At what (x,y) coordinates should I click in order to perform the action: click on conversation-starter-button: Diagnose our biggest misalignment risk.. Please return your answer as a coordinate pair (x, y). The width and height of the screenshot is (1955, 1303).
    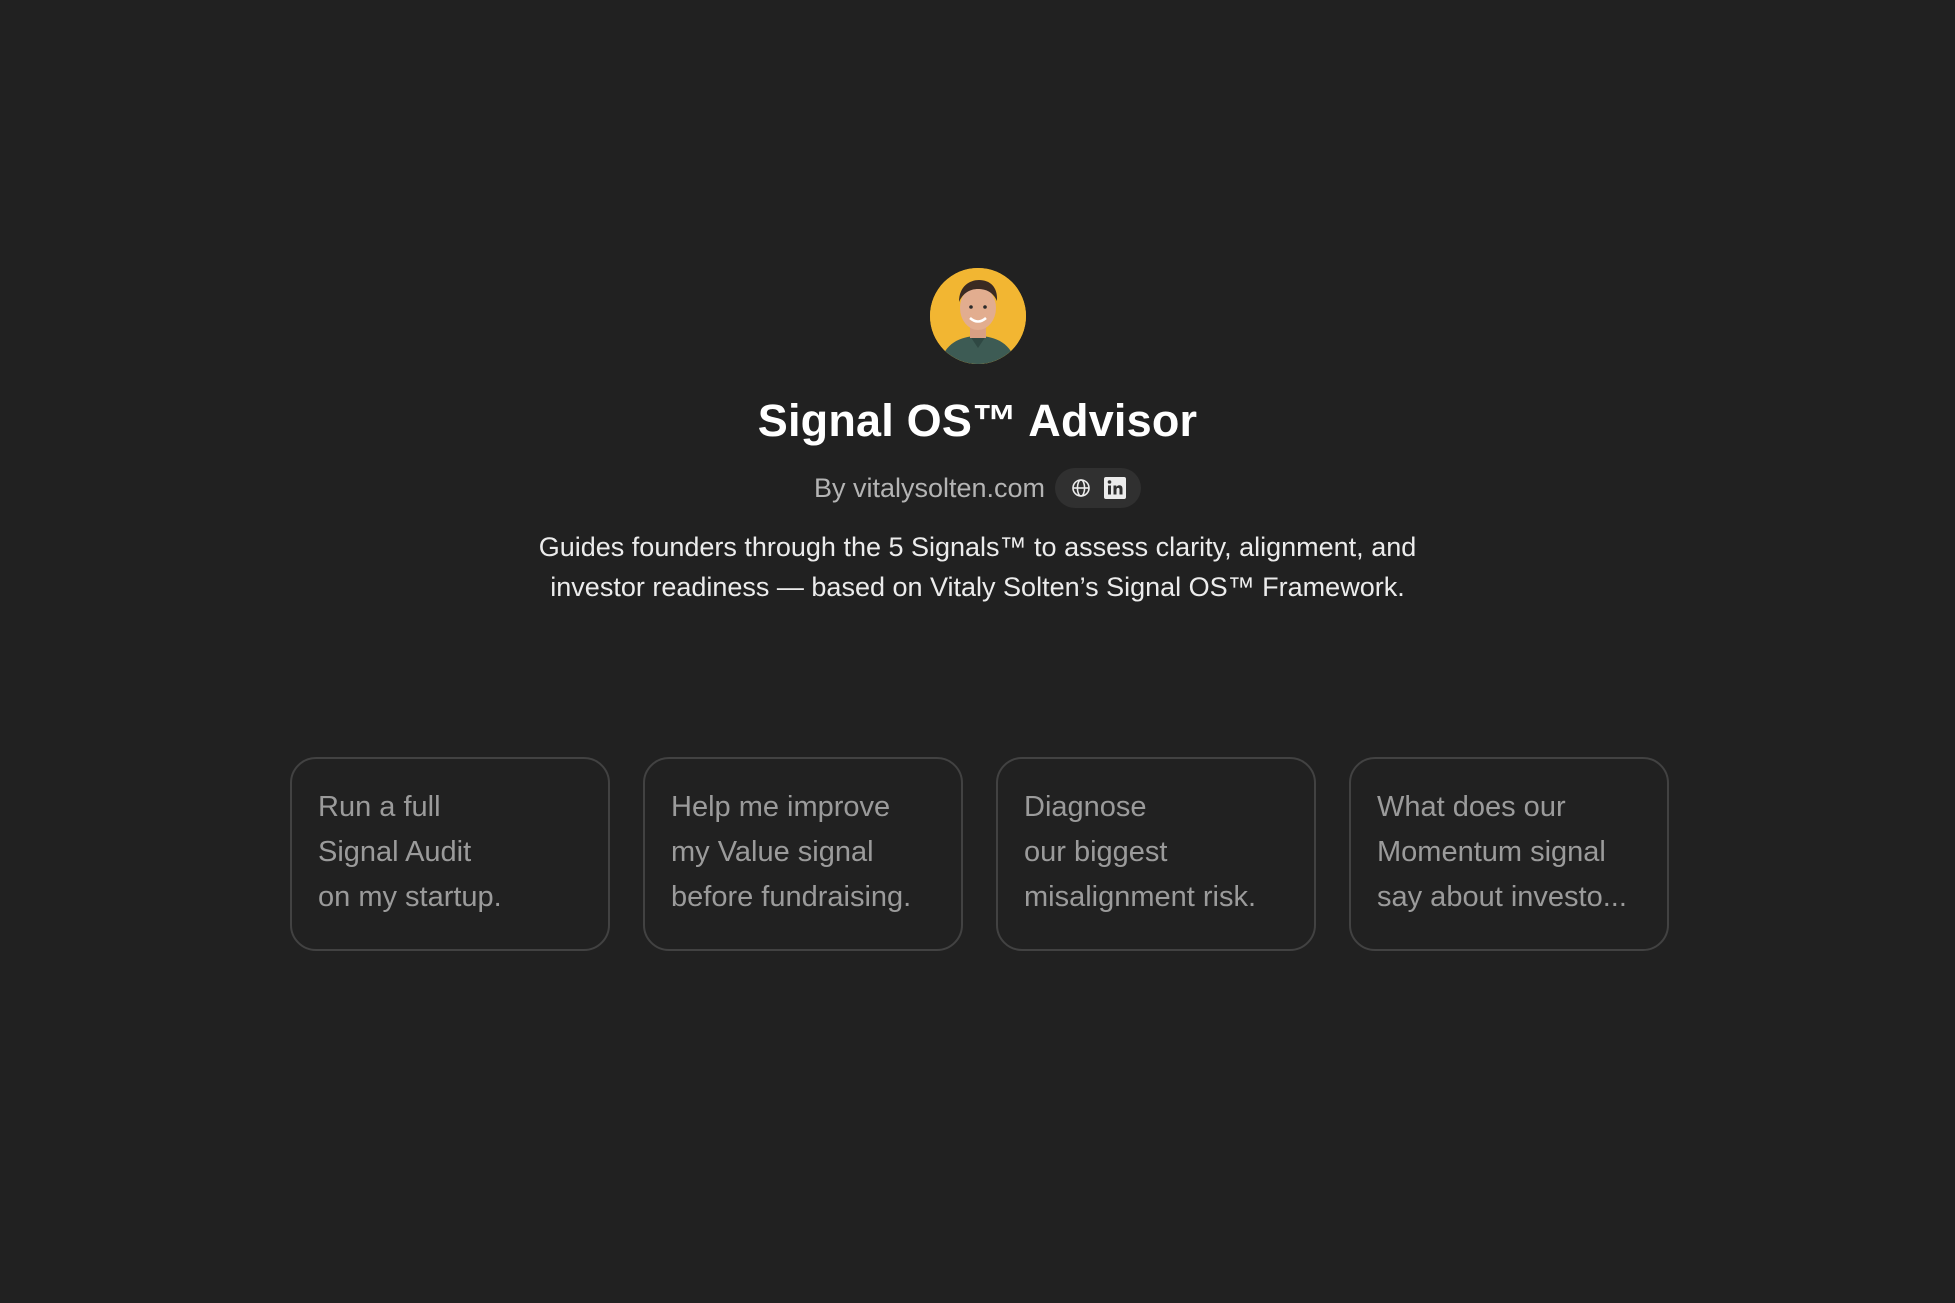
    Looking at the image, I should click on (1156, 854).